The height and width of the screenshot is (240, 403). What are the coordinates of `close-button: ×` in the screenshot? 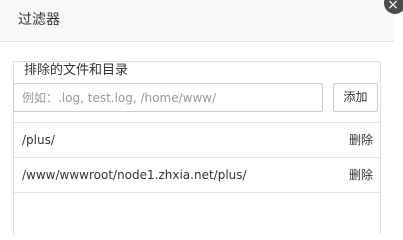 It's located at (393, 7).